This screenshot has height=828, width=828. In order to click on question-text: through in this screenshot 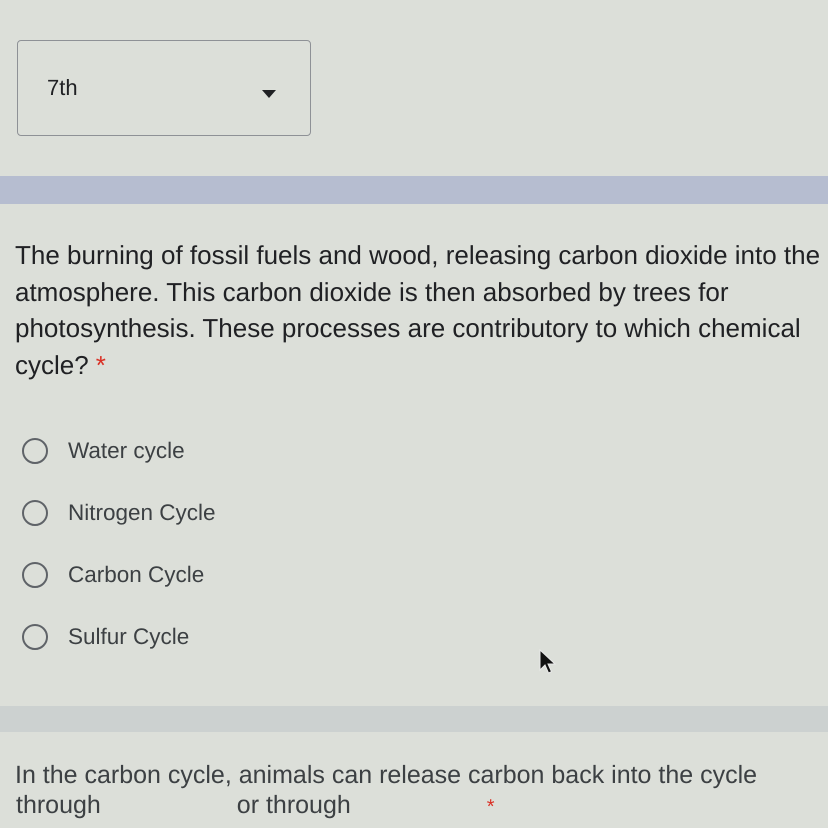, I will do `click(58, 805)`.